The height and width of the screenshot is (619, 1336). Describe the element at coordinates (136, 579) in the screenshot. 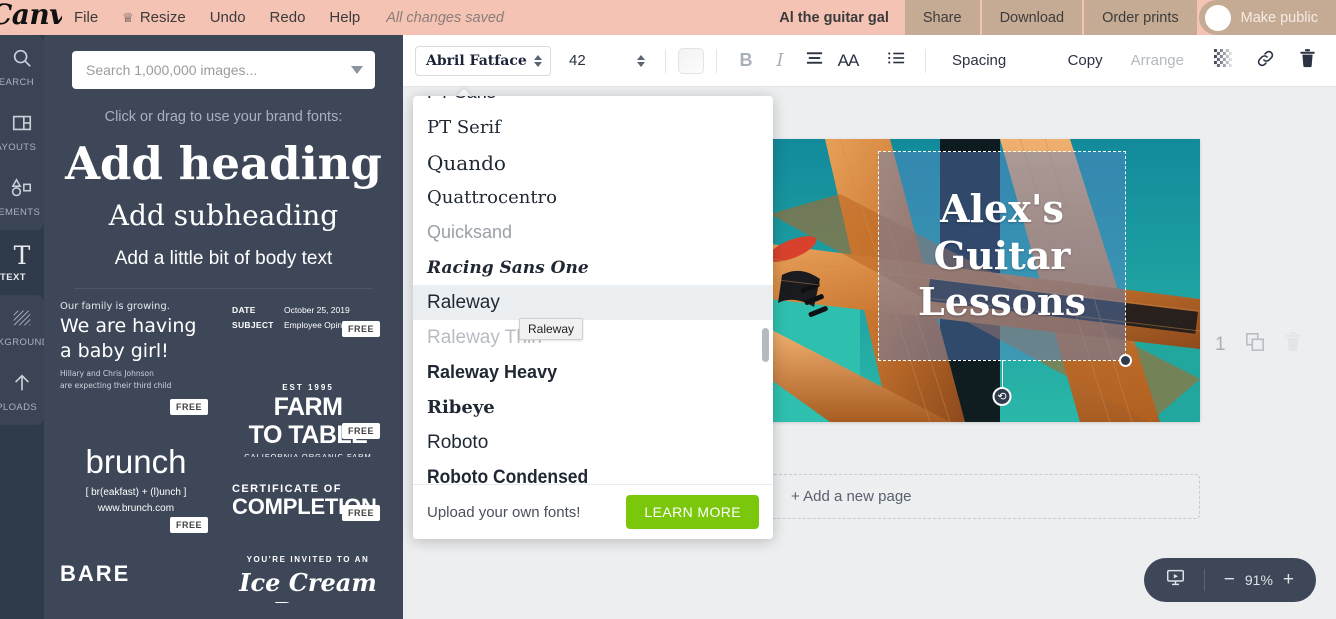

I see `template-card-bare: BARE` at that location.